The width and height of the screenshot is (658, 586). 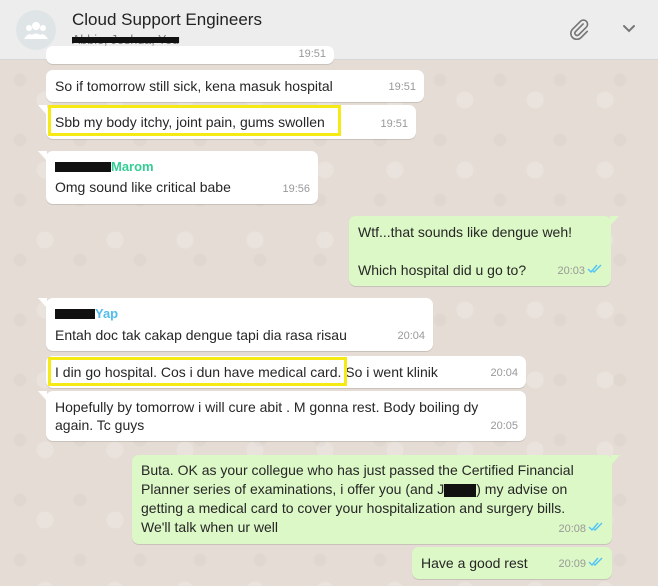 What do you see at coordinates (629, 31) in the screenshot?
I see `chevron-down-icon` at bounding box center [629, 31].